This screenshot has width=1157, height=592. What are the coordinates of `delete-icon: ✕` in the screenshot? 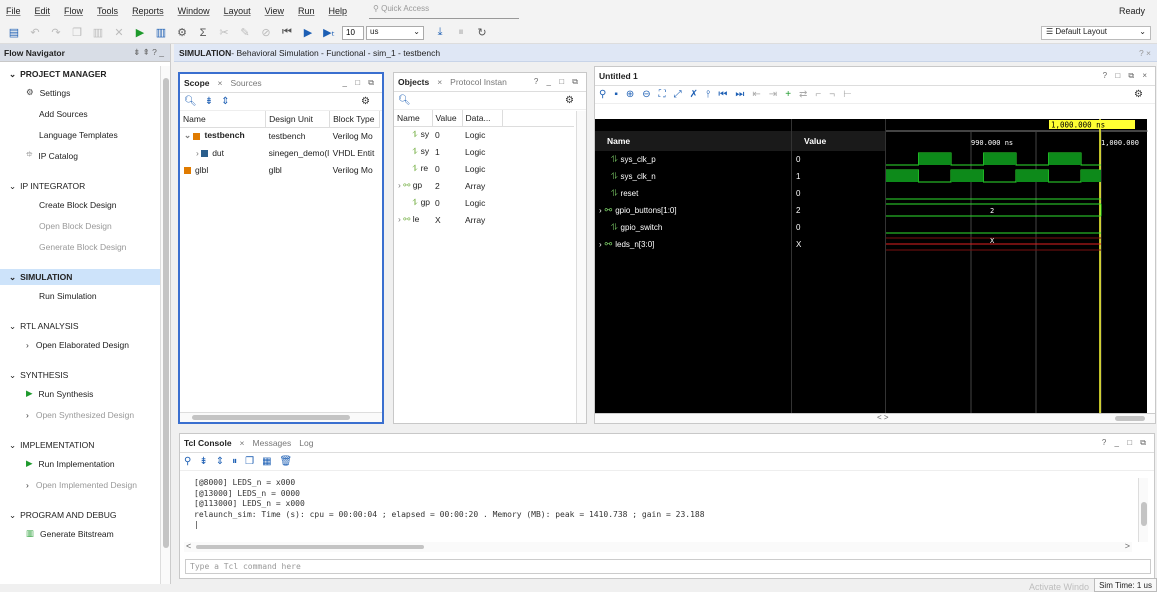 It's located at (119, 33).